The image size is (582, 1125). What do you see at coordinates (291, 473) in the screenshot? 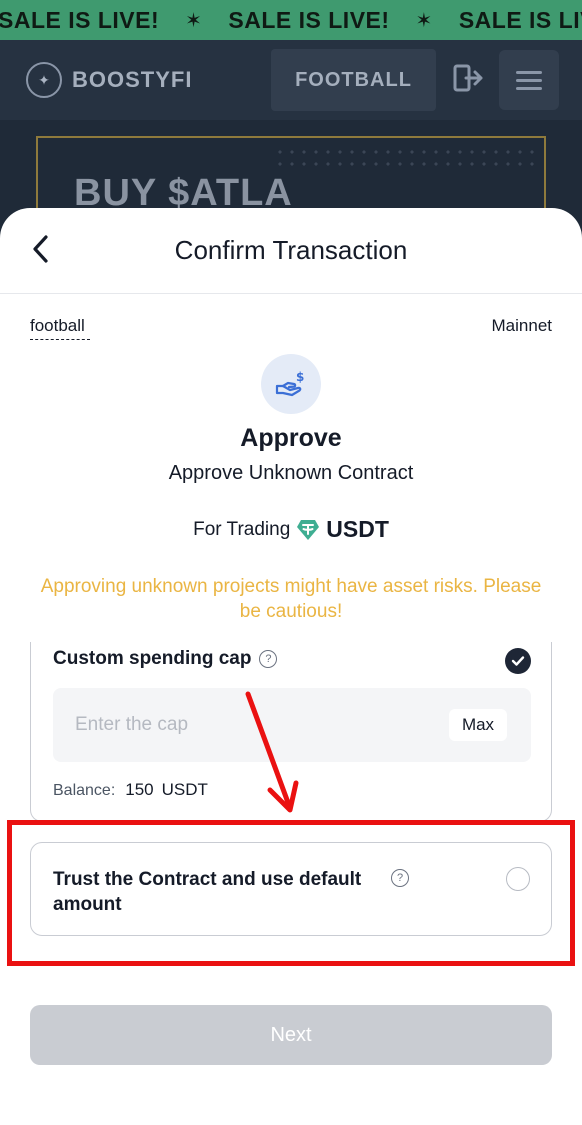
I see `action-subtitle: Approve Unknown Contract` at bounding box center [291, 473].